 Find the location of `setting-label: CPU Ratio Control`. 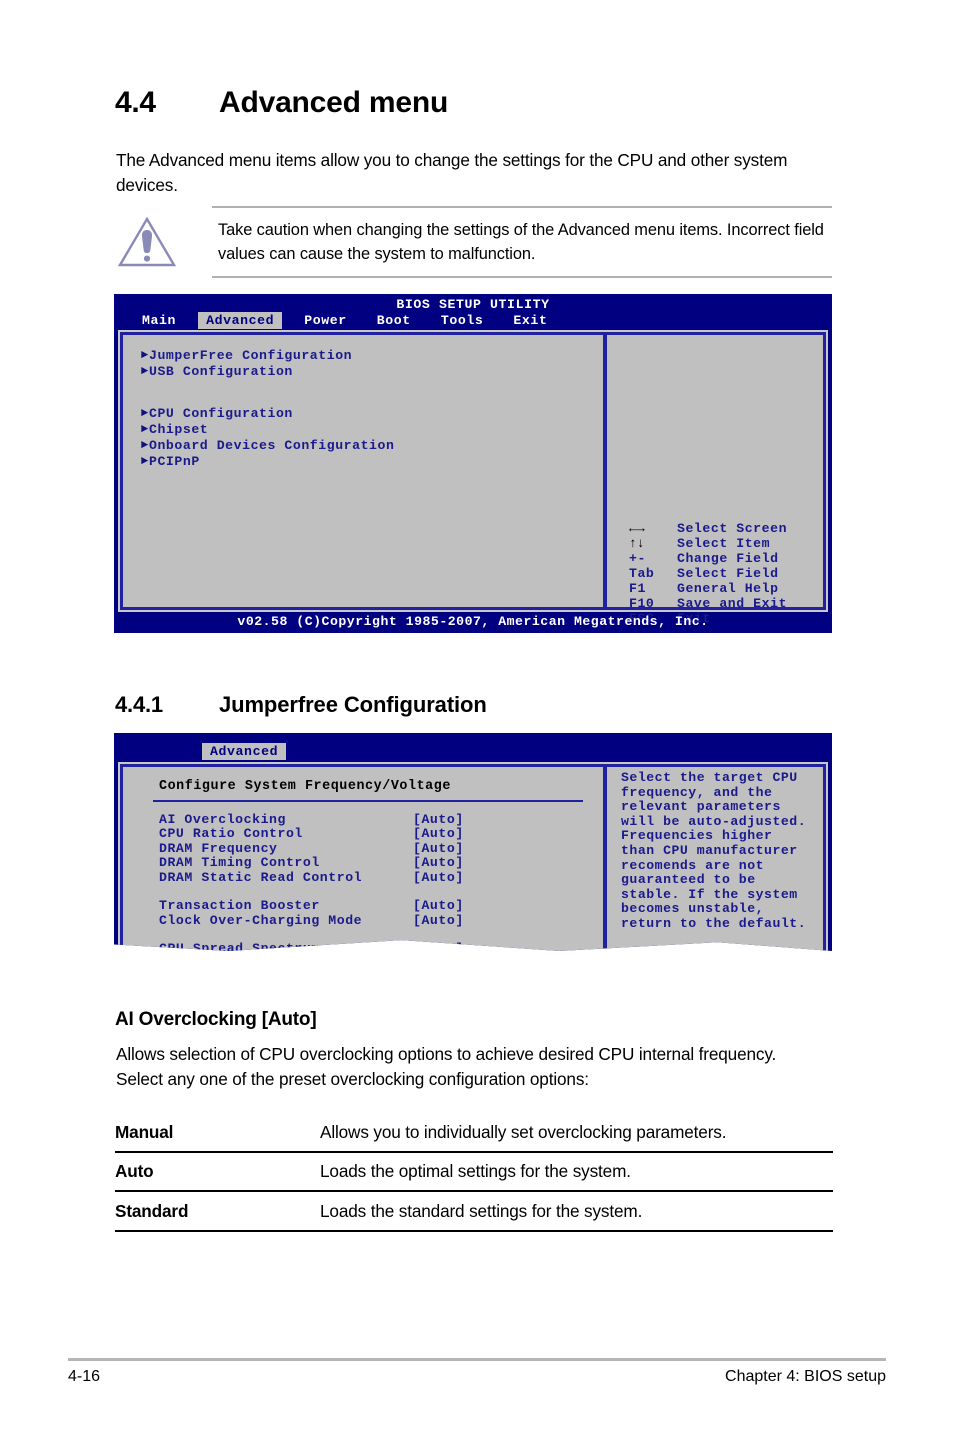

setting-label: CPU Ratio Control is located at coordinates (231, 834).